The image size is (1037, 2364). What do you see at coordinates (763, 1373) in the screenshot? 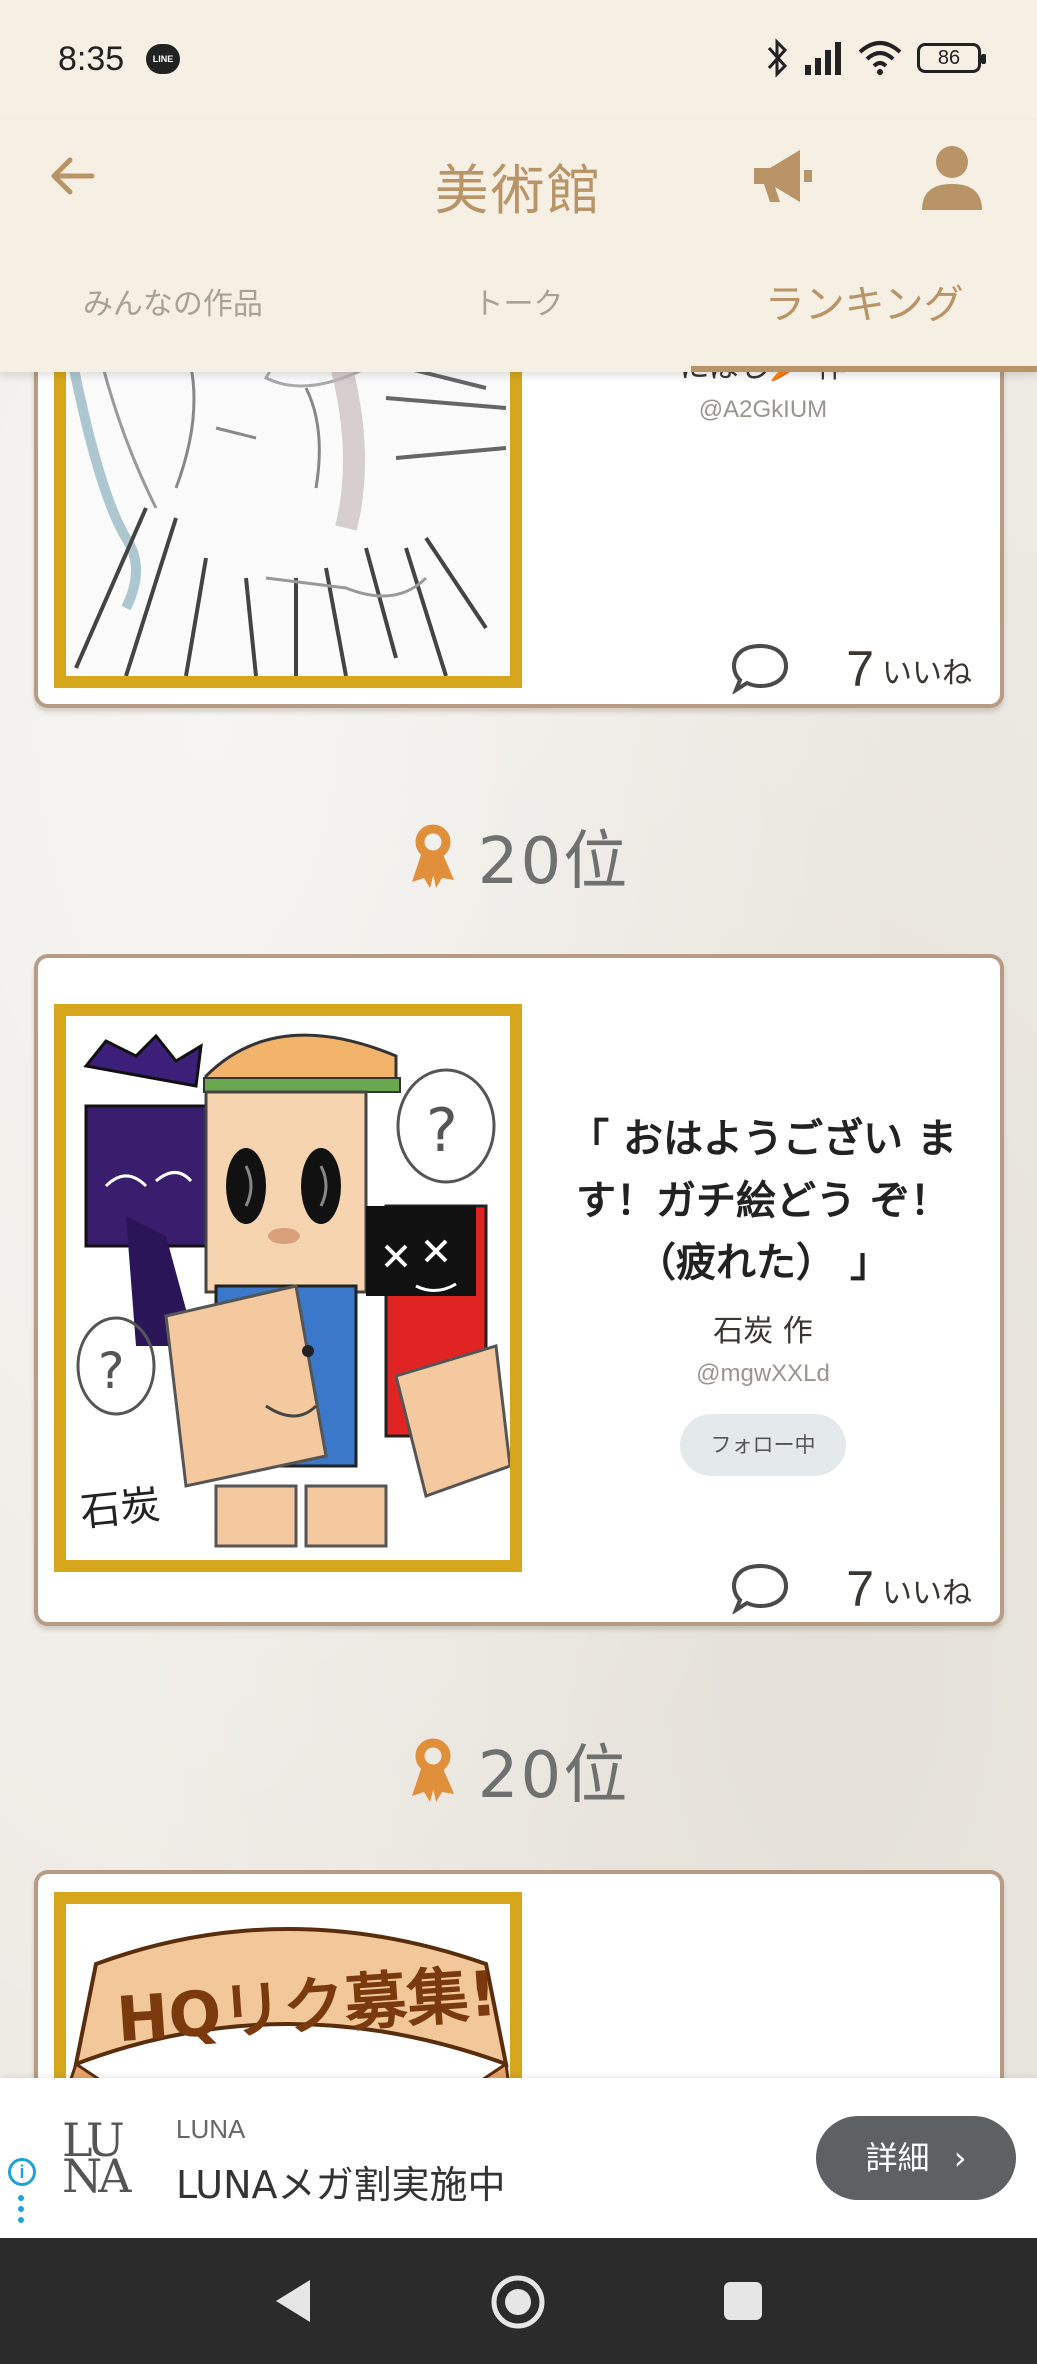
I see `author-handle: @mgwXXLd` at bounding box center [763, 1373].